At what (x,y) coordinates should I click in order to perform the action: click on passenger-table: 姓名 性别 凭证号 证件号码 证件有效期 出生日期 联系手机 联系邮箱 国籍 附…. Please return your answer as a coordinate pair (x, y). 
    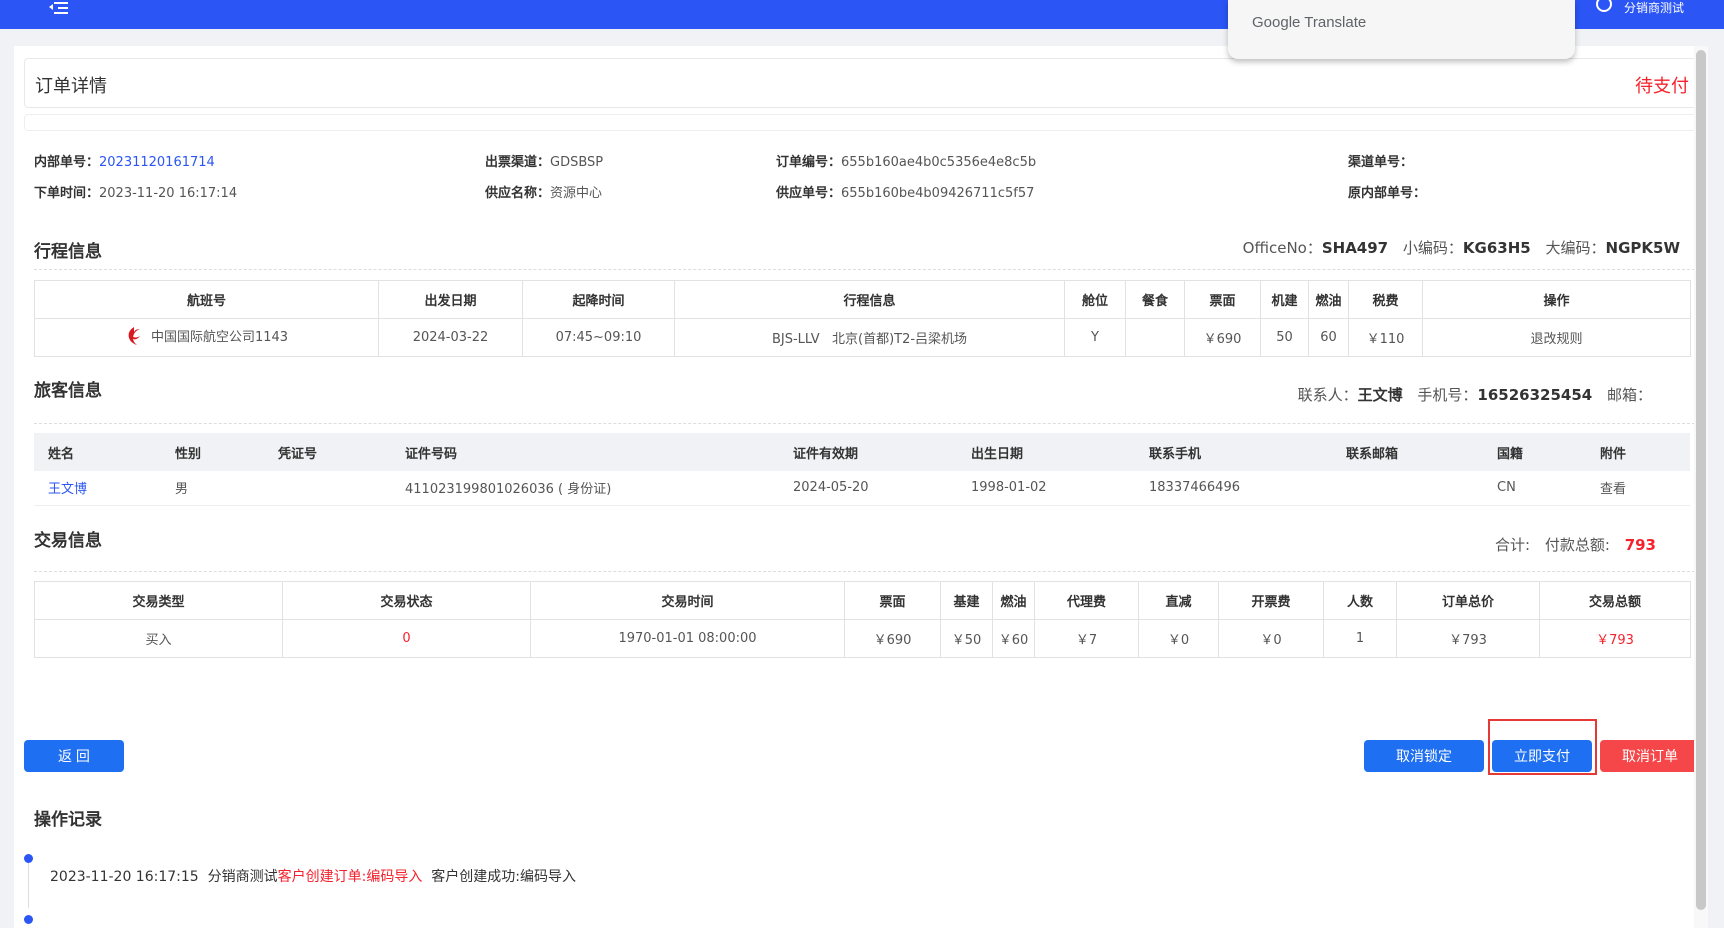
    Looking at the image, I should click on (862, 469).